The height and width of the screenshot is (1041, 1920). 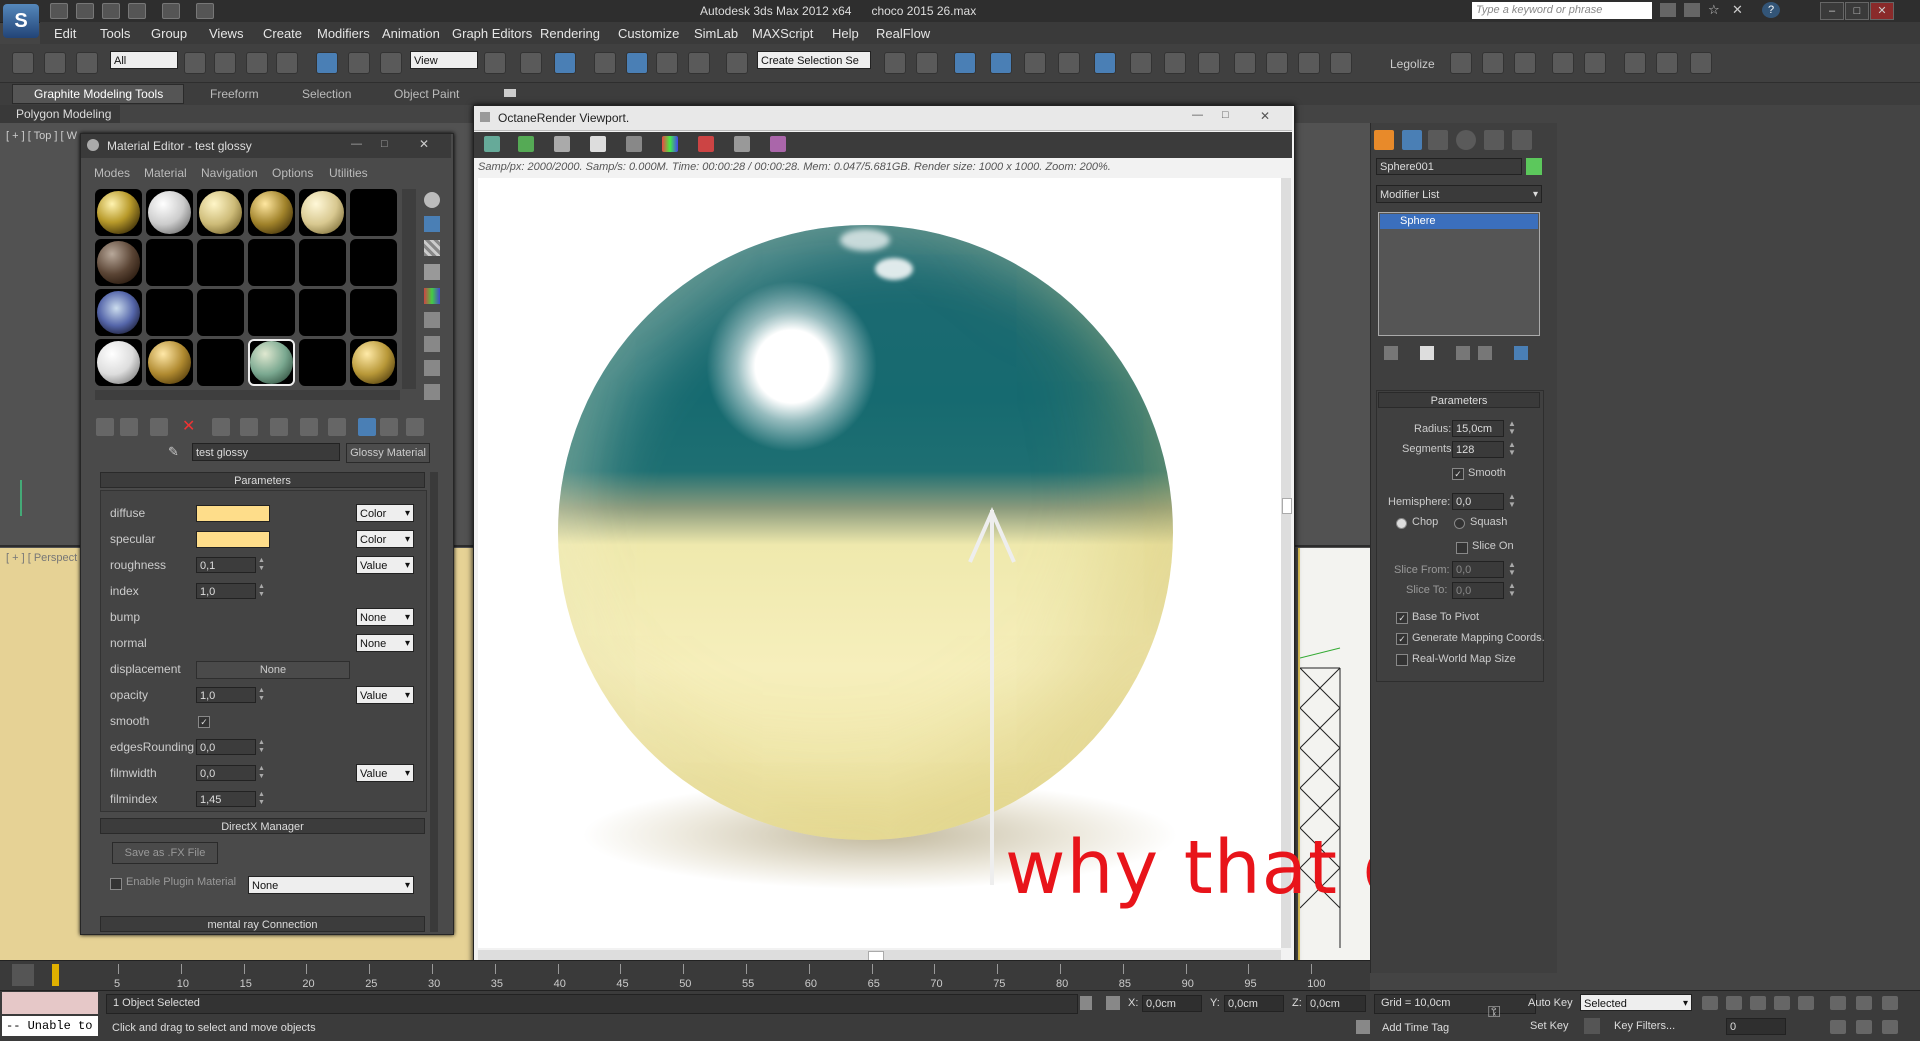 I want to click on material-editor-icon, so click(x=1105, y=63).